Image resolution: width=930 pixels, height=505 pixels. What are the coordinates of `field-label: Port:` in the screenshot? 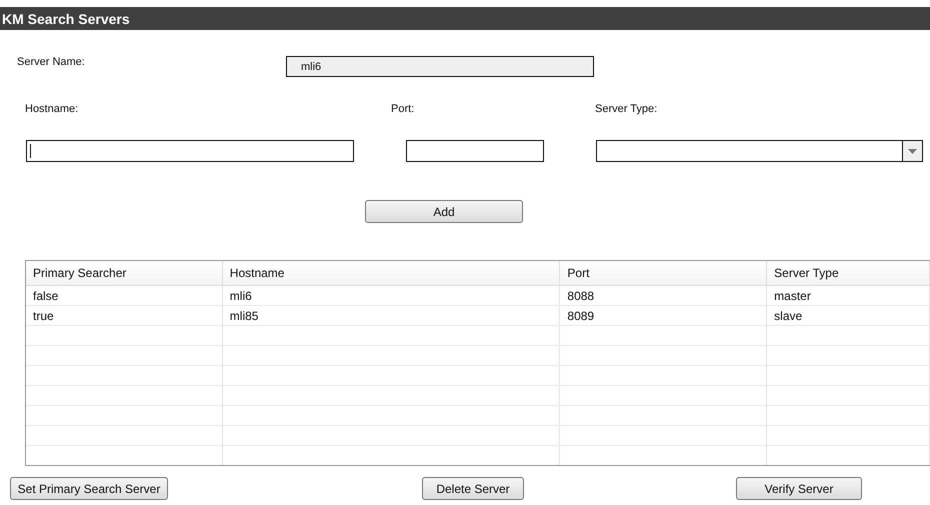 It's located at (403, 110).